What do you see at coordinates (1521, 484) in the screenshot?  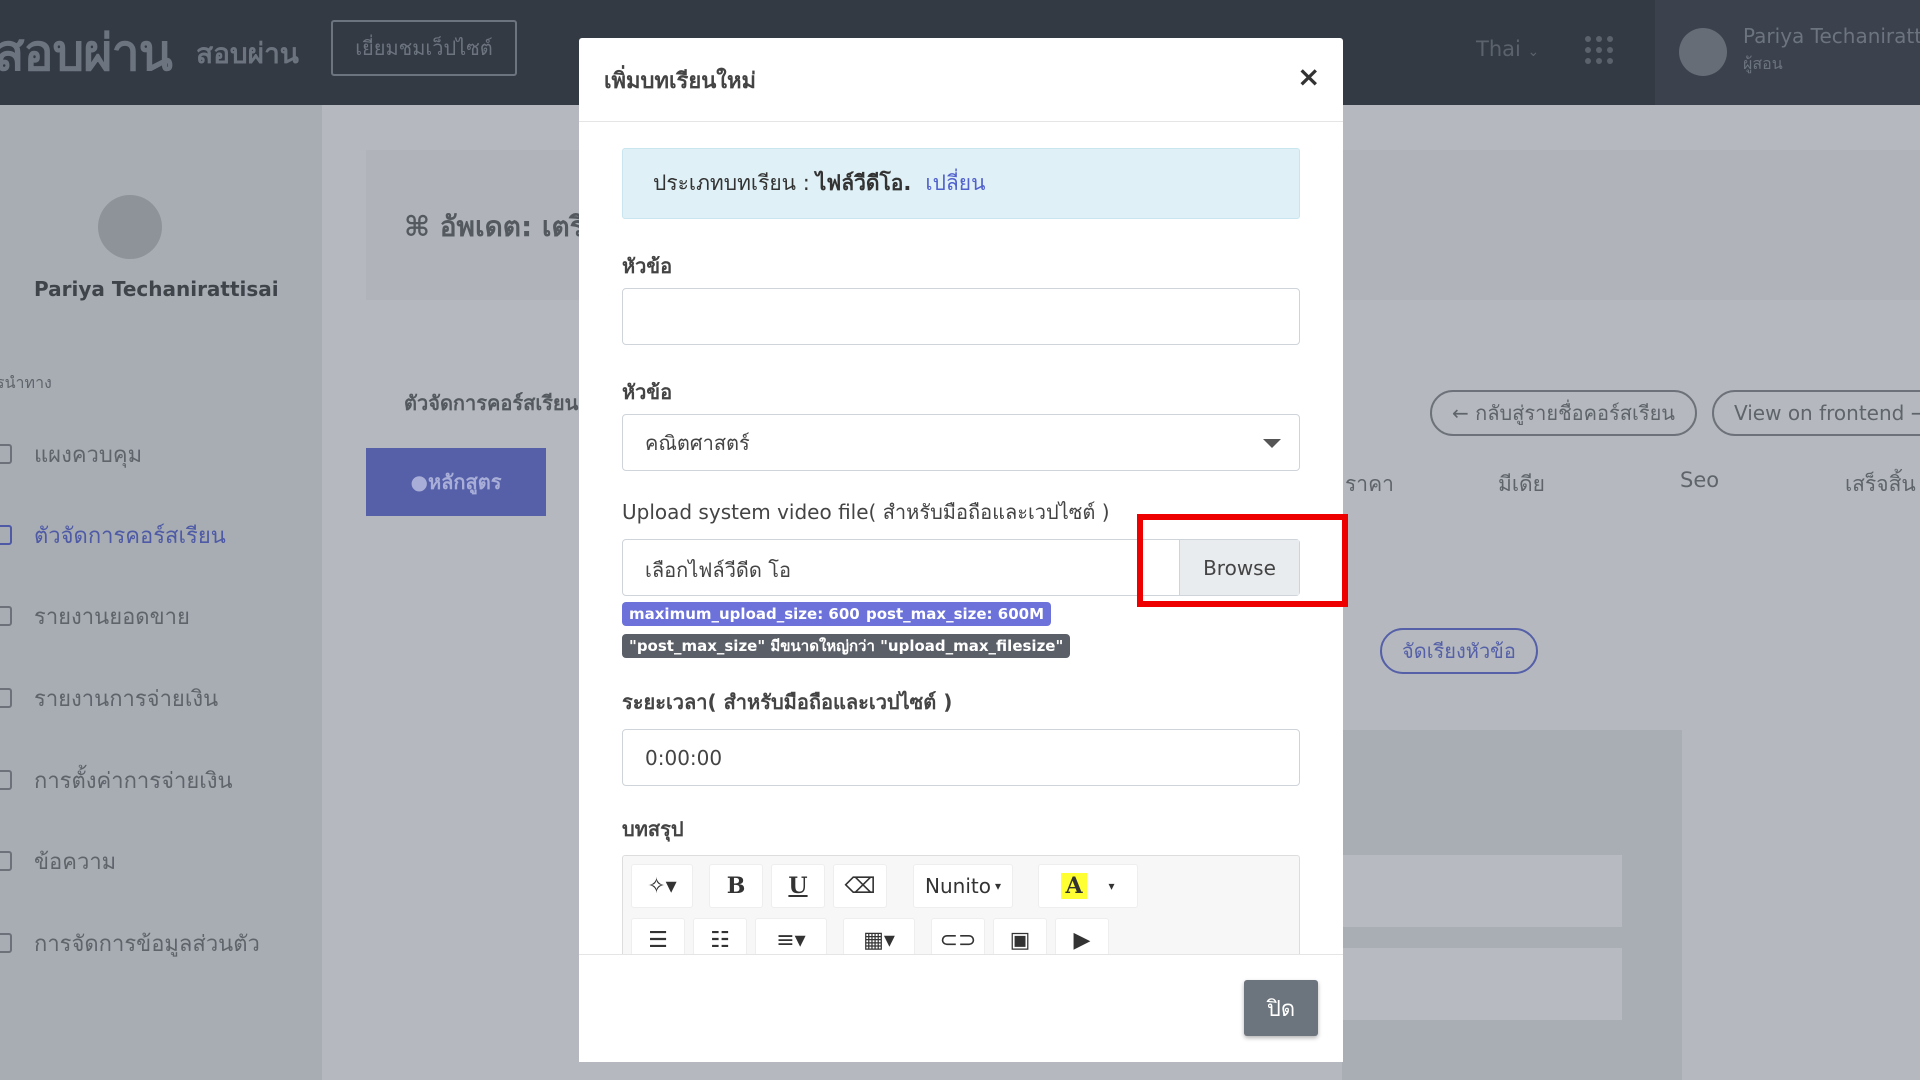 I see `tab-media: มีเดีย` at bounding box center [1521, 484].